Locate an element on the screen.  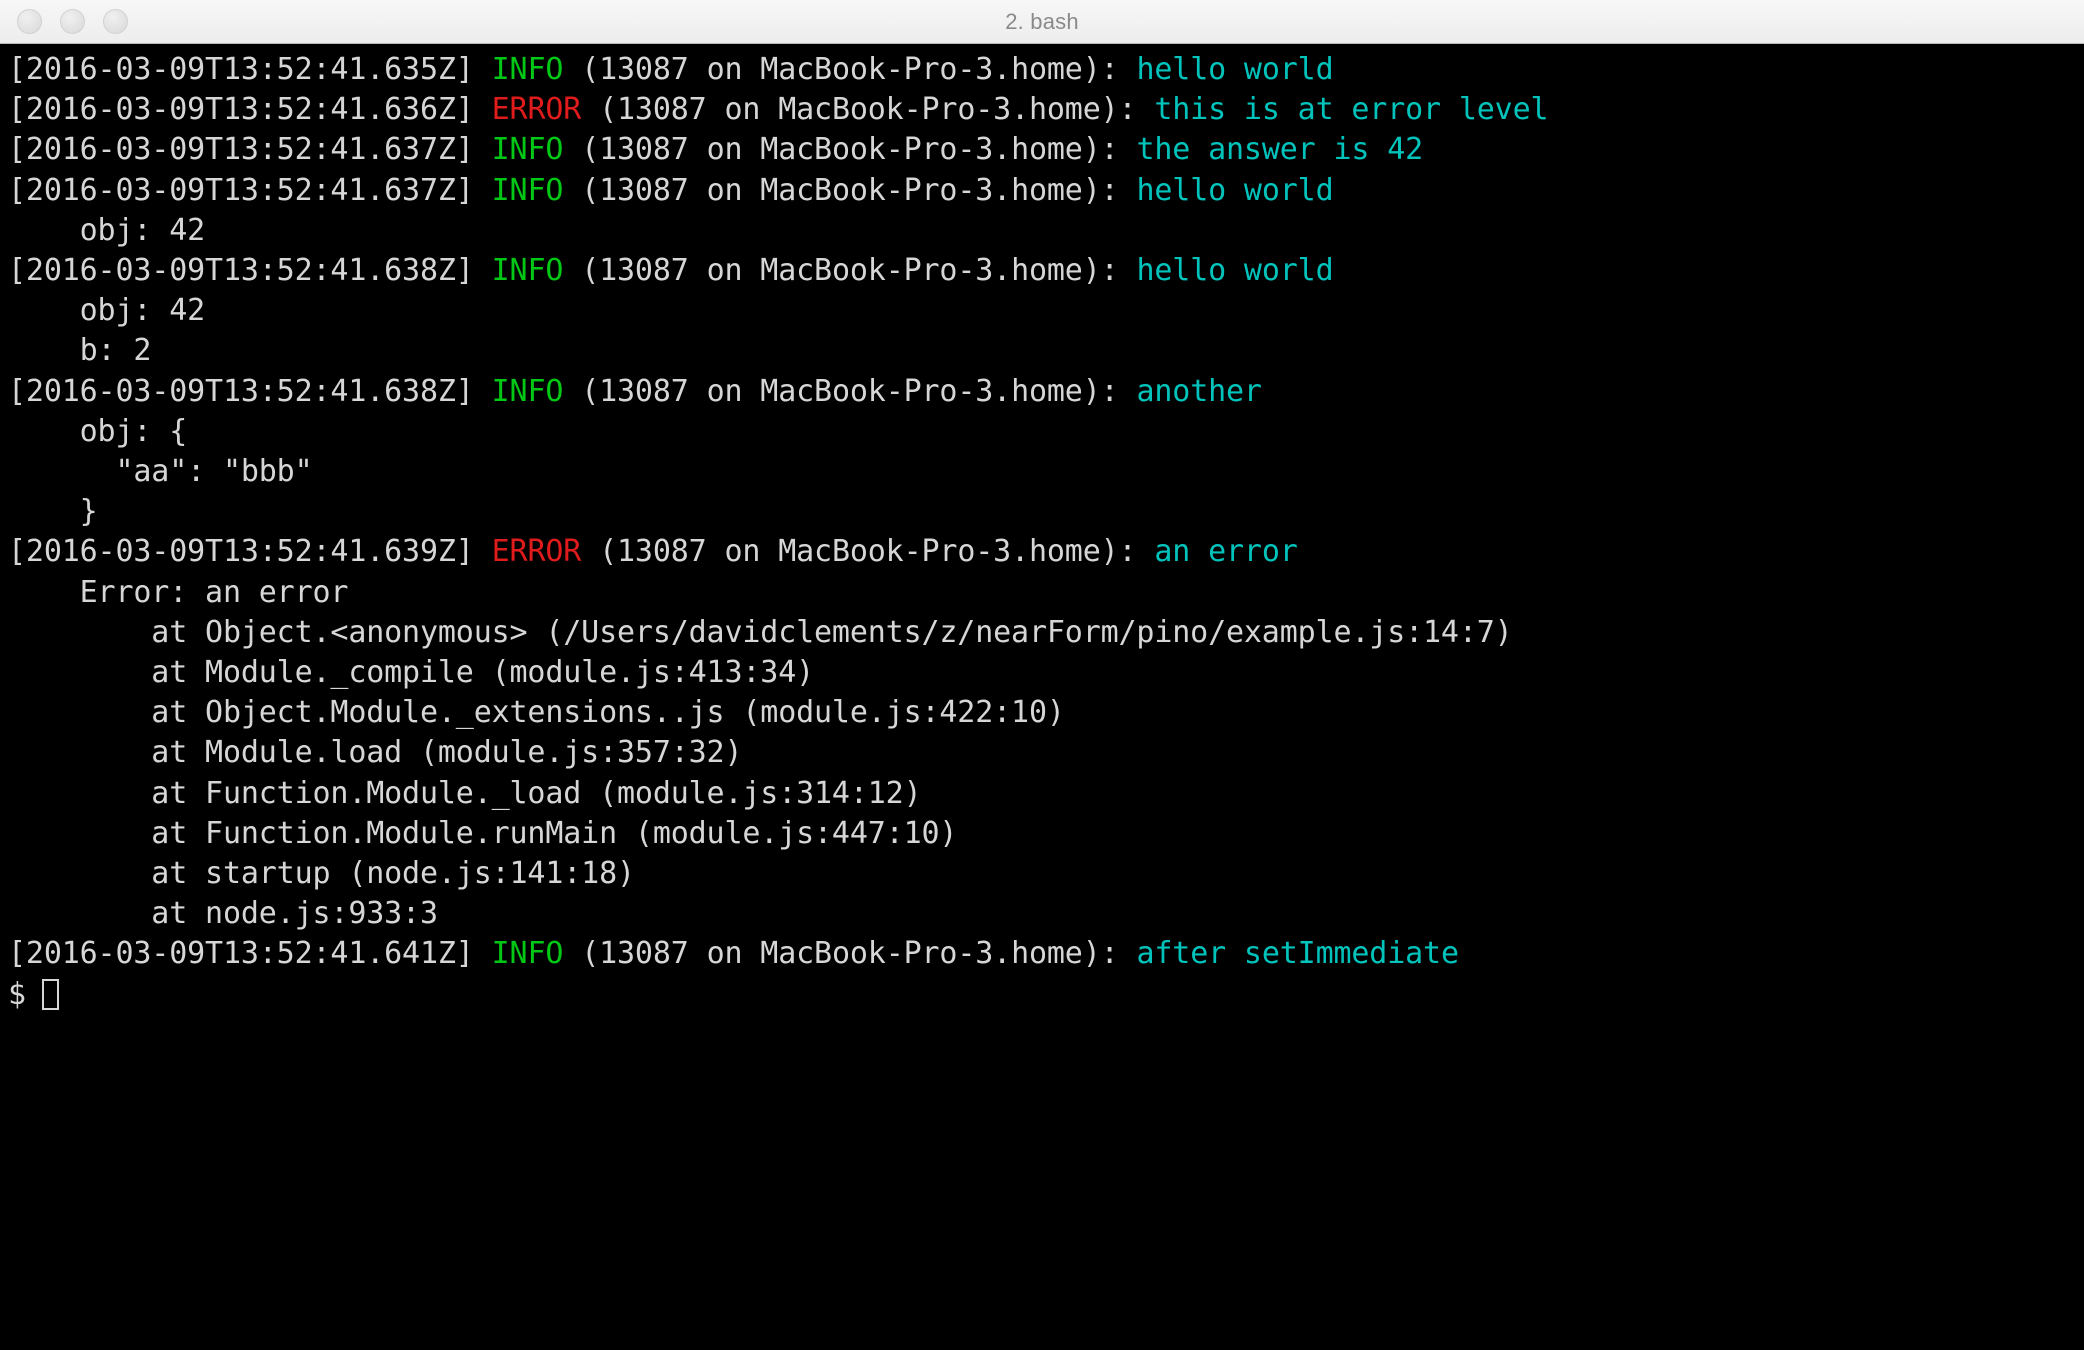
minimize-button is located at coordinates (72, 21).